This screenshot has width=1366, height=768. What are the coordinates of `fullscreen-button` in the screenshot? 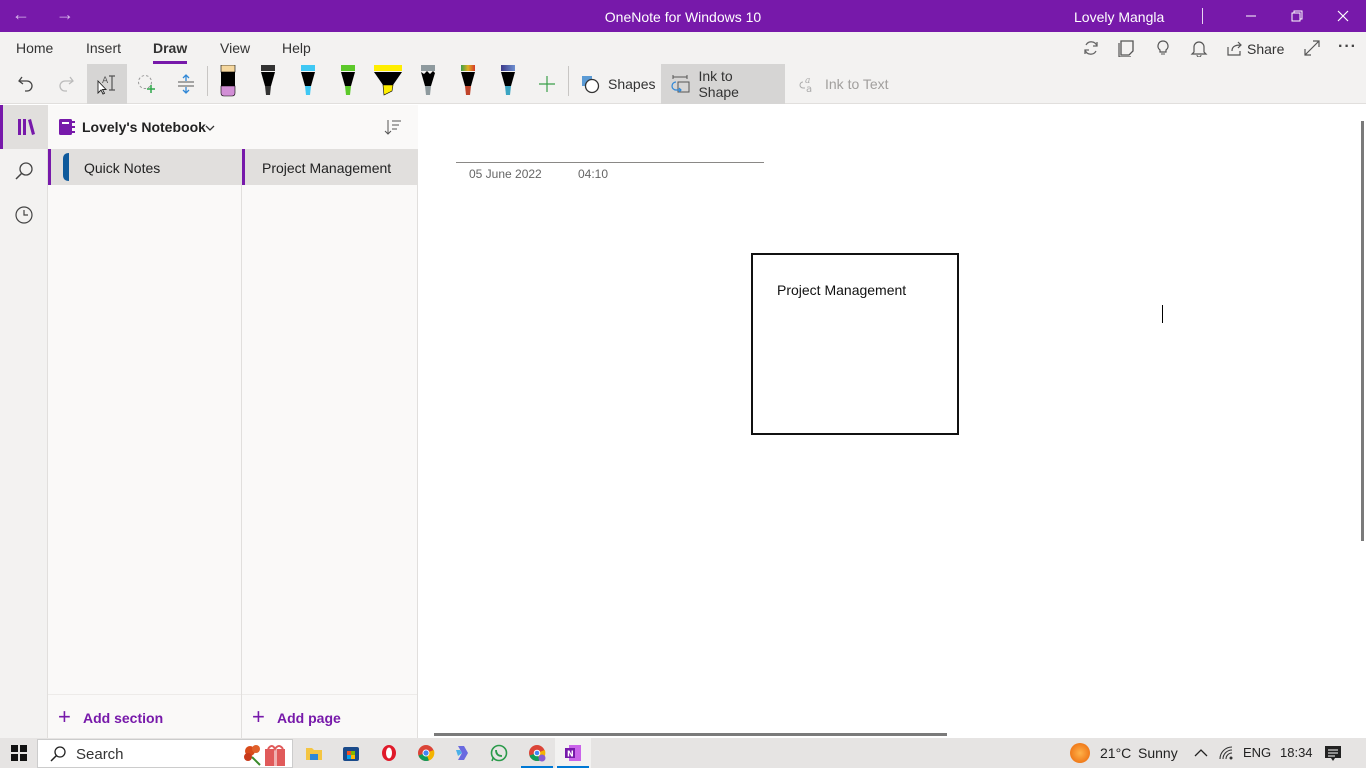 It's located at (1312, 50).